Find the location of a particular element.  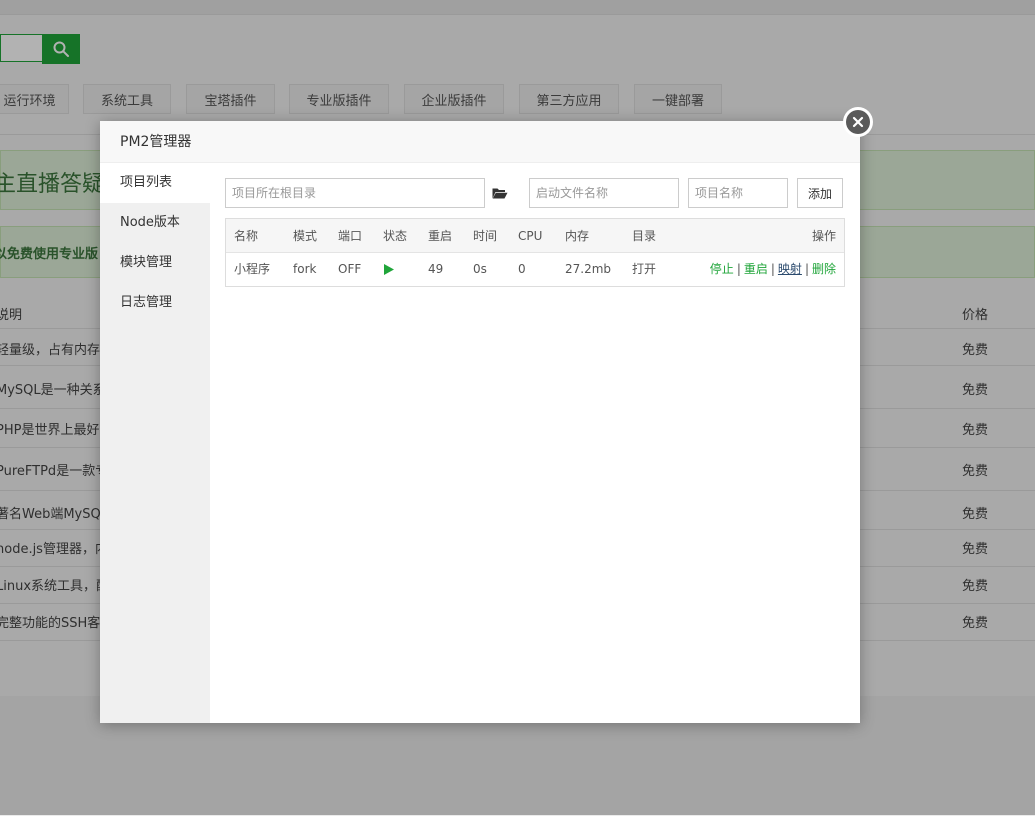

close-icon is located at coordinates (858, 122).